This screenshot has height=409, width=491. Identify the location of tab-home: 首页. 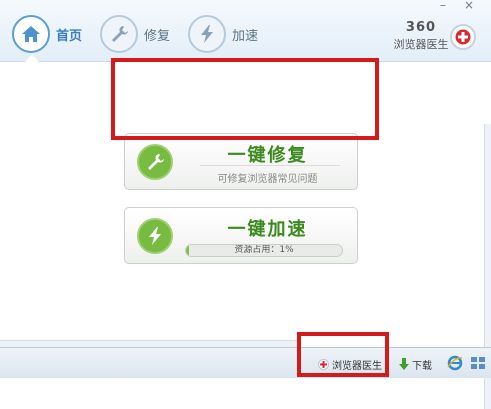
(47, 34).